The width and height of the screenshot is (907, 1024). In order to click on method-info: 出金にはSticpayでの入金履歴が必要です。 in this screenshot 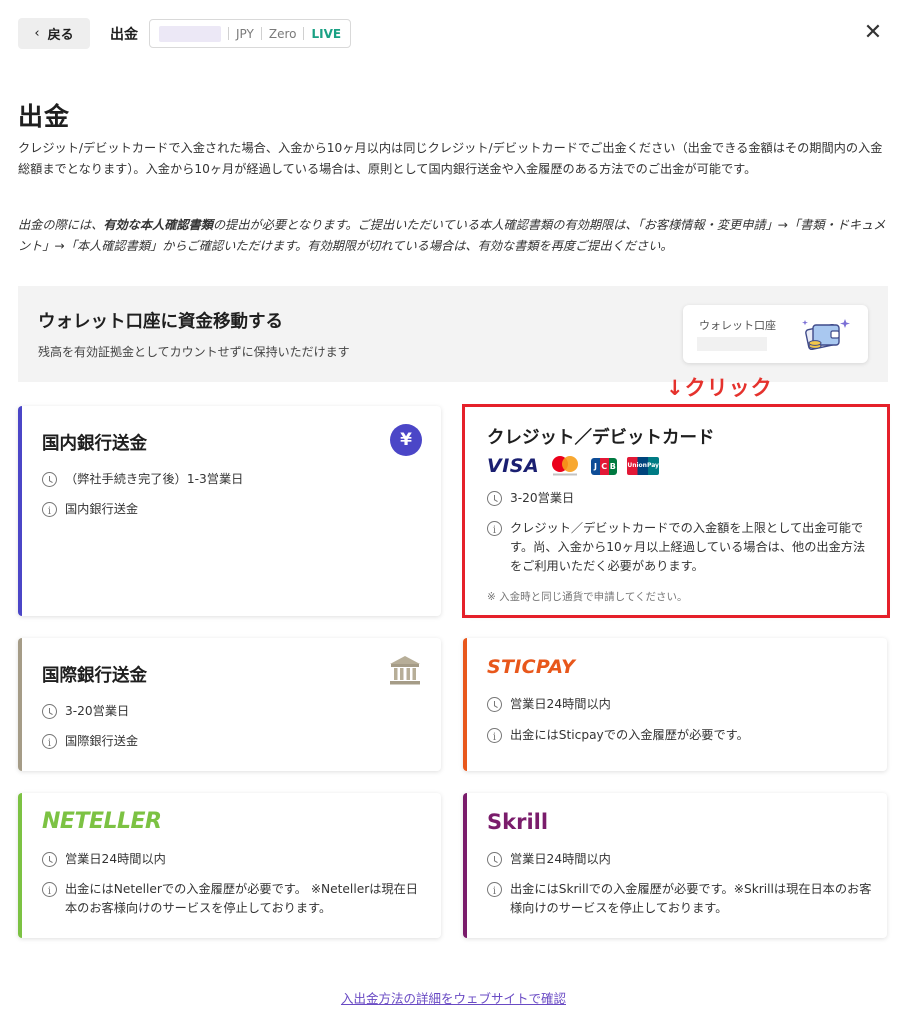, I will do `click(629, 735)`.